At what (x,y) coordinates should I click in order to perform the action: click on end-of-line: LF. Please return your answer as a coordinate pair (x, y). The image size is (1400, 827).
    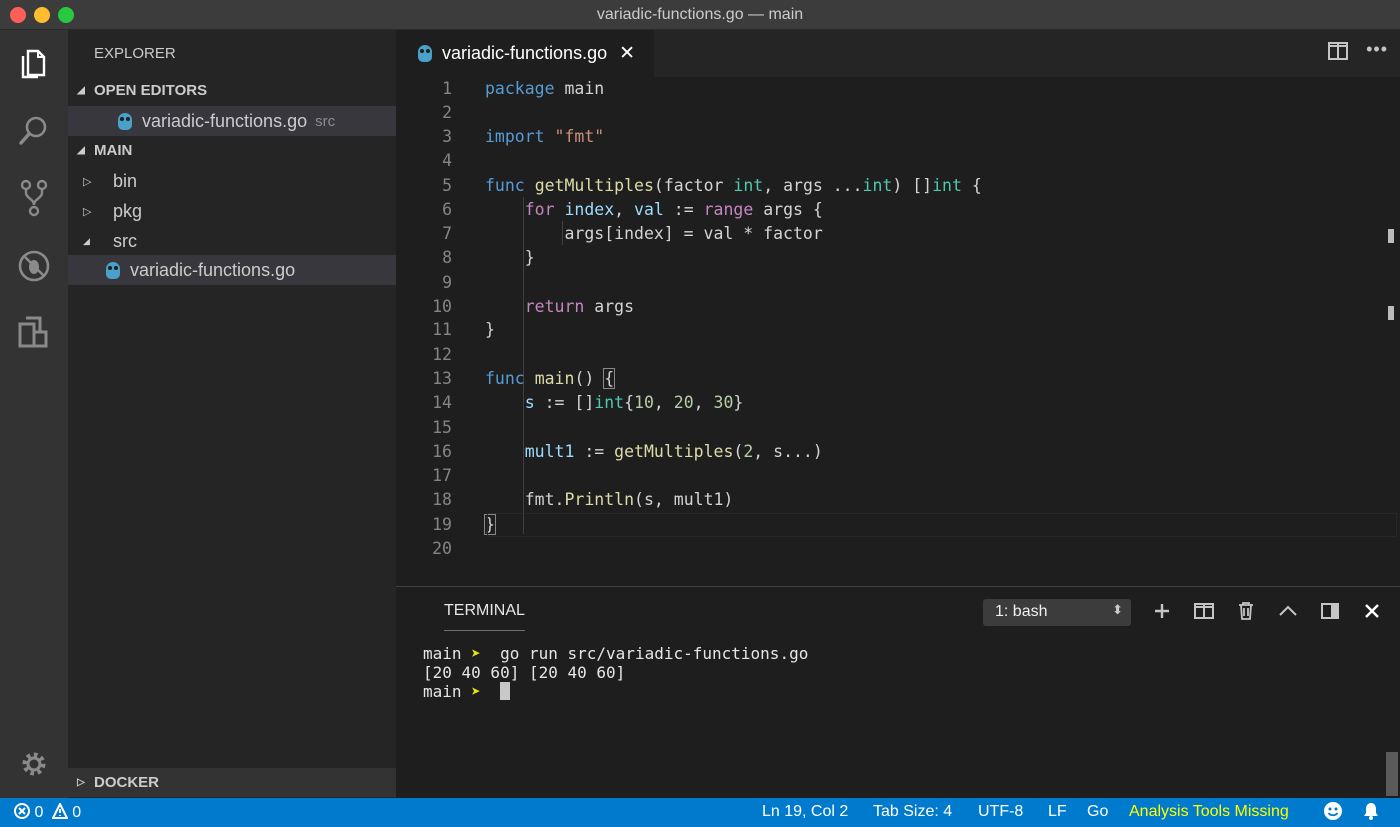
    Looking at the image, I should click on (1057, 812).